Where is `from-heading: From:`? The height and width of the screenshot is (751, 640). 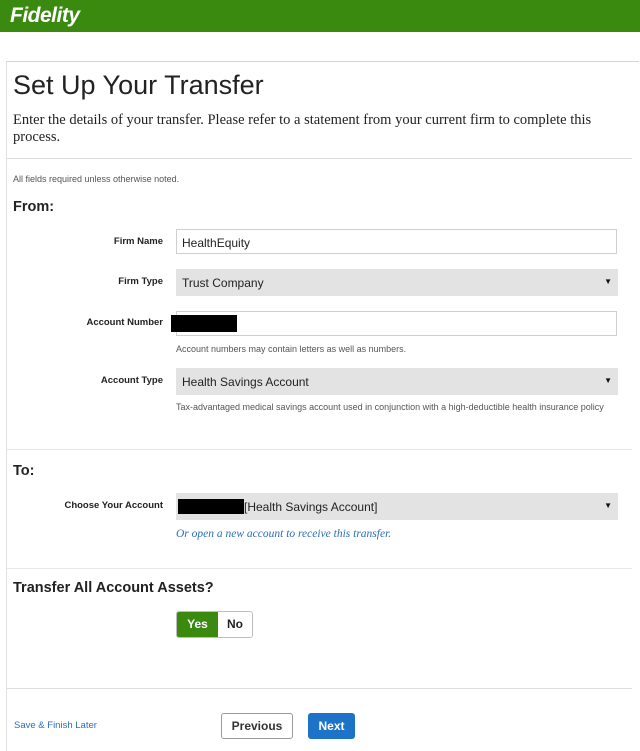 from-heading: From: is located at coordinates (34, 207).